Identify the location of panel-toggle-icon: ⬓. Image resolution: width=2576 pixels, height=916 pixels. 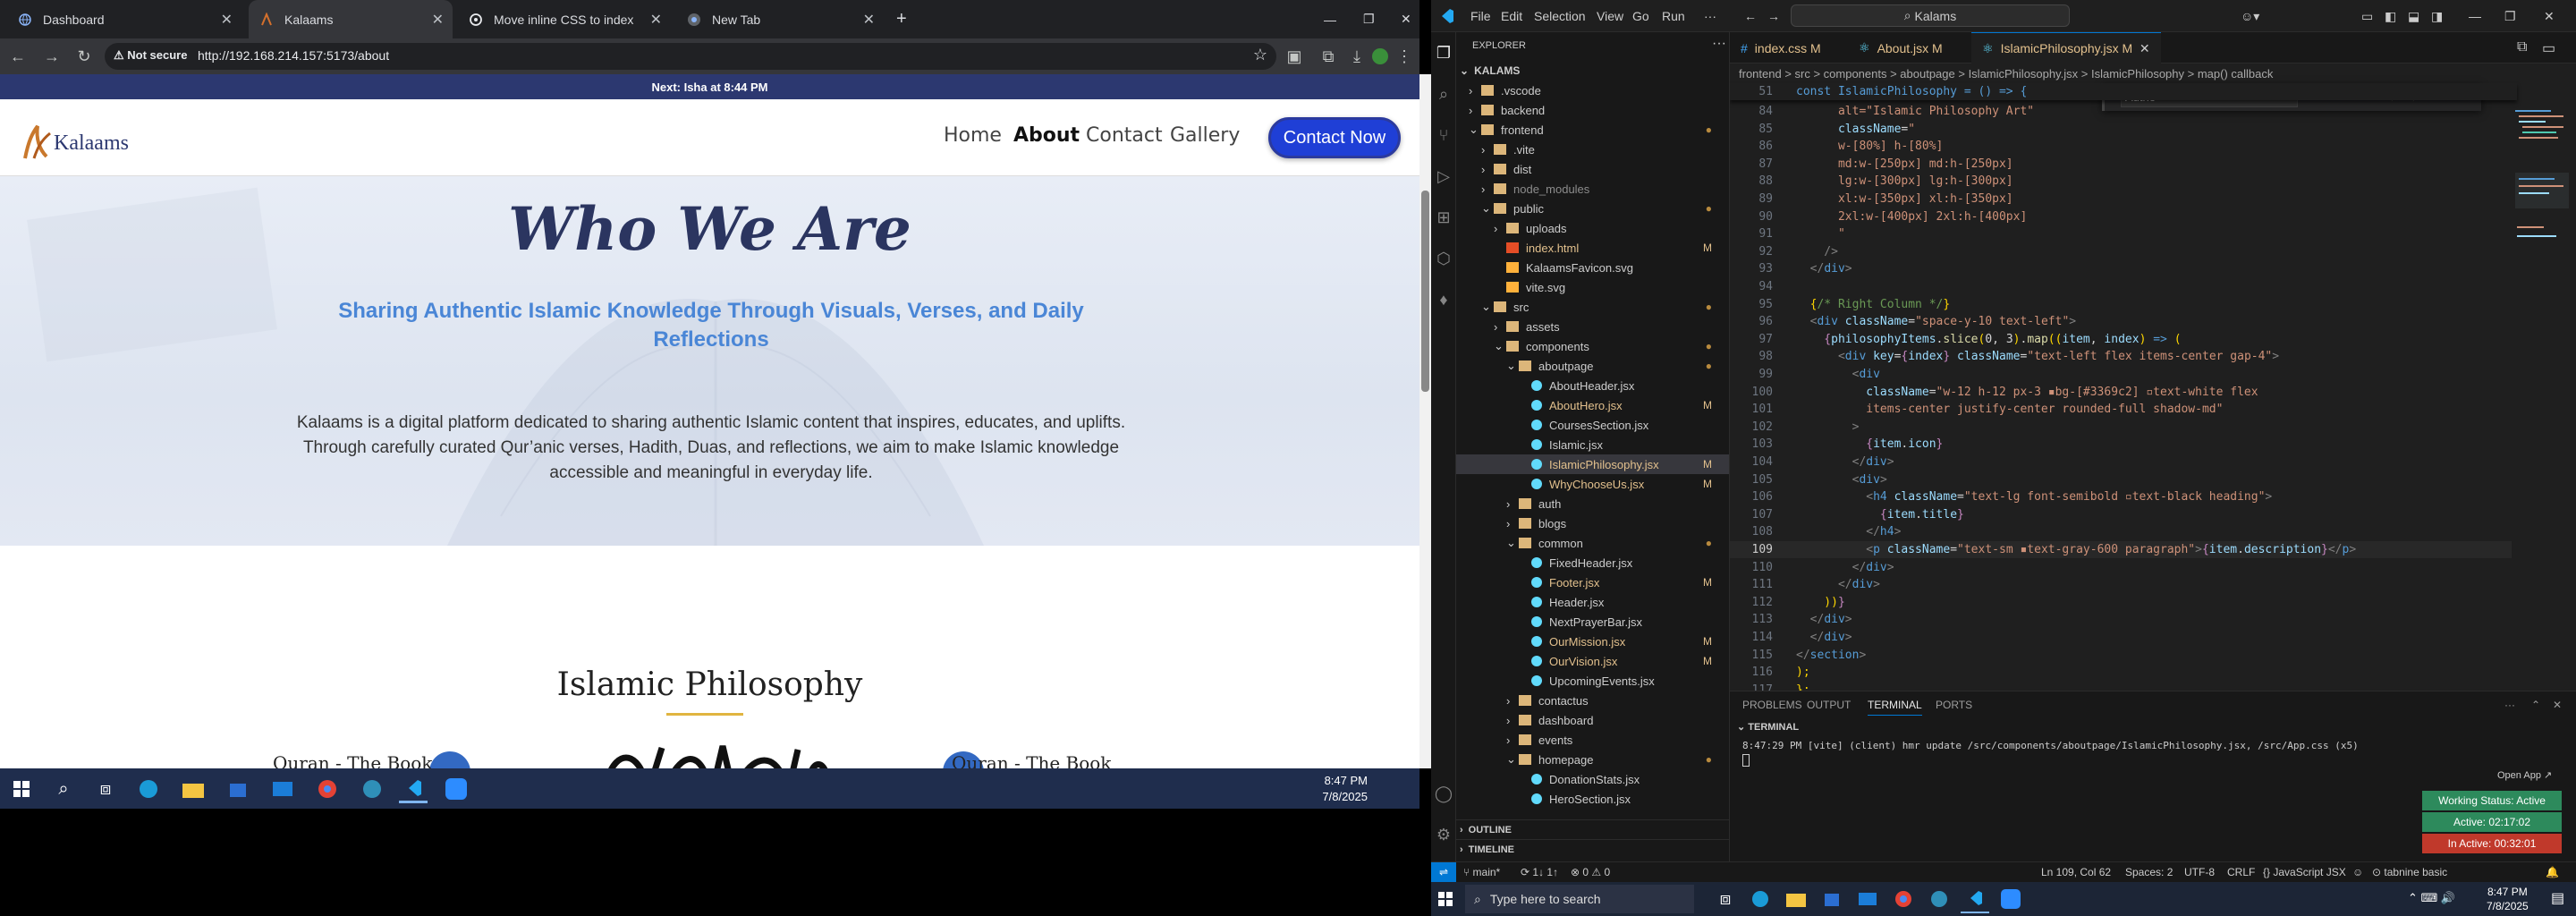
(2413, 16).